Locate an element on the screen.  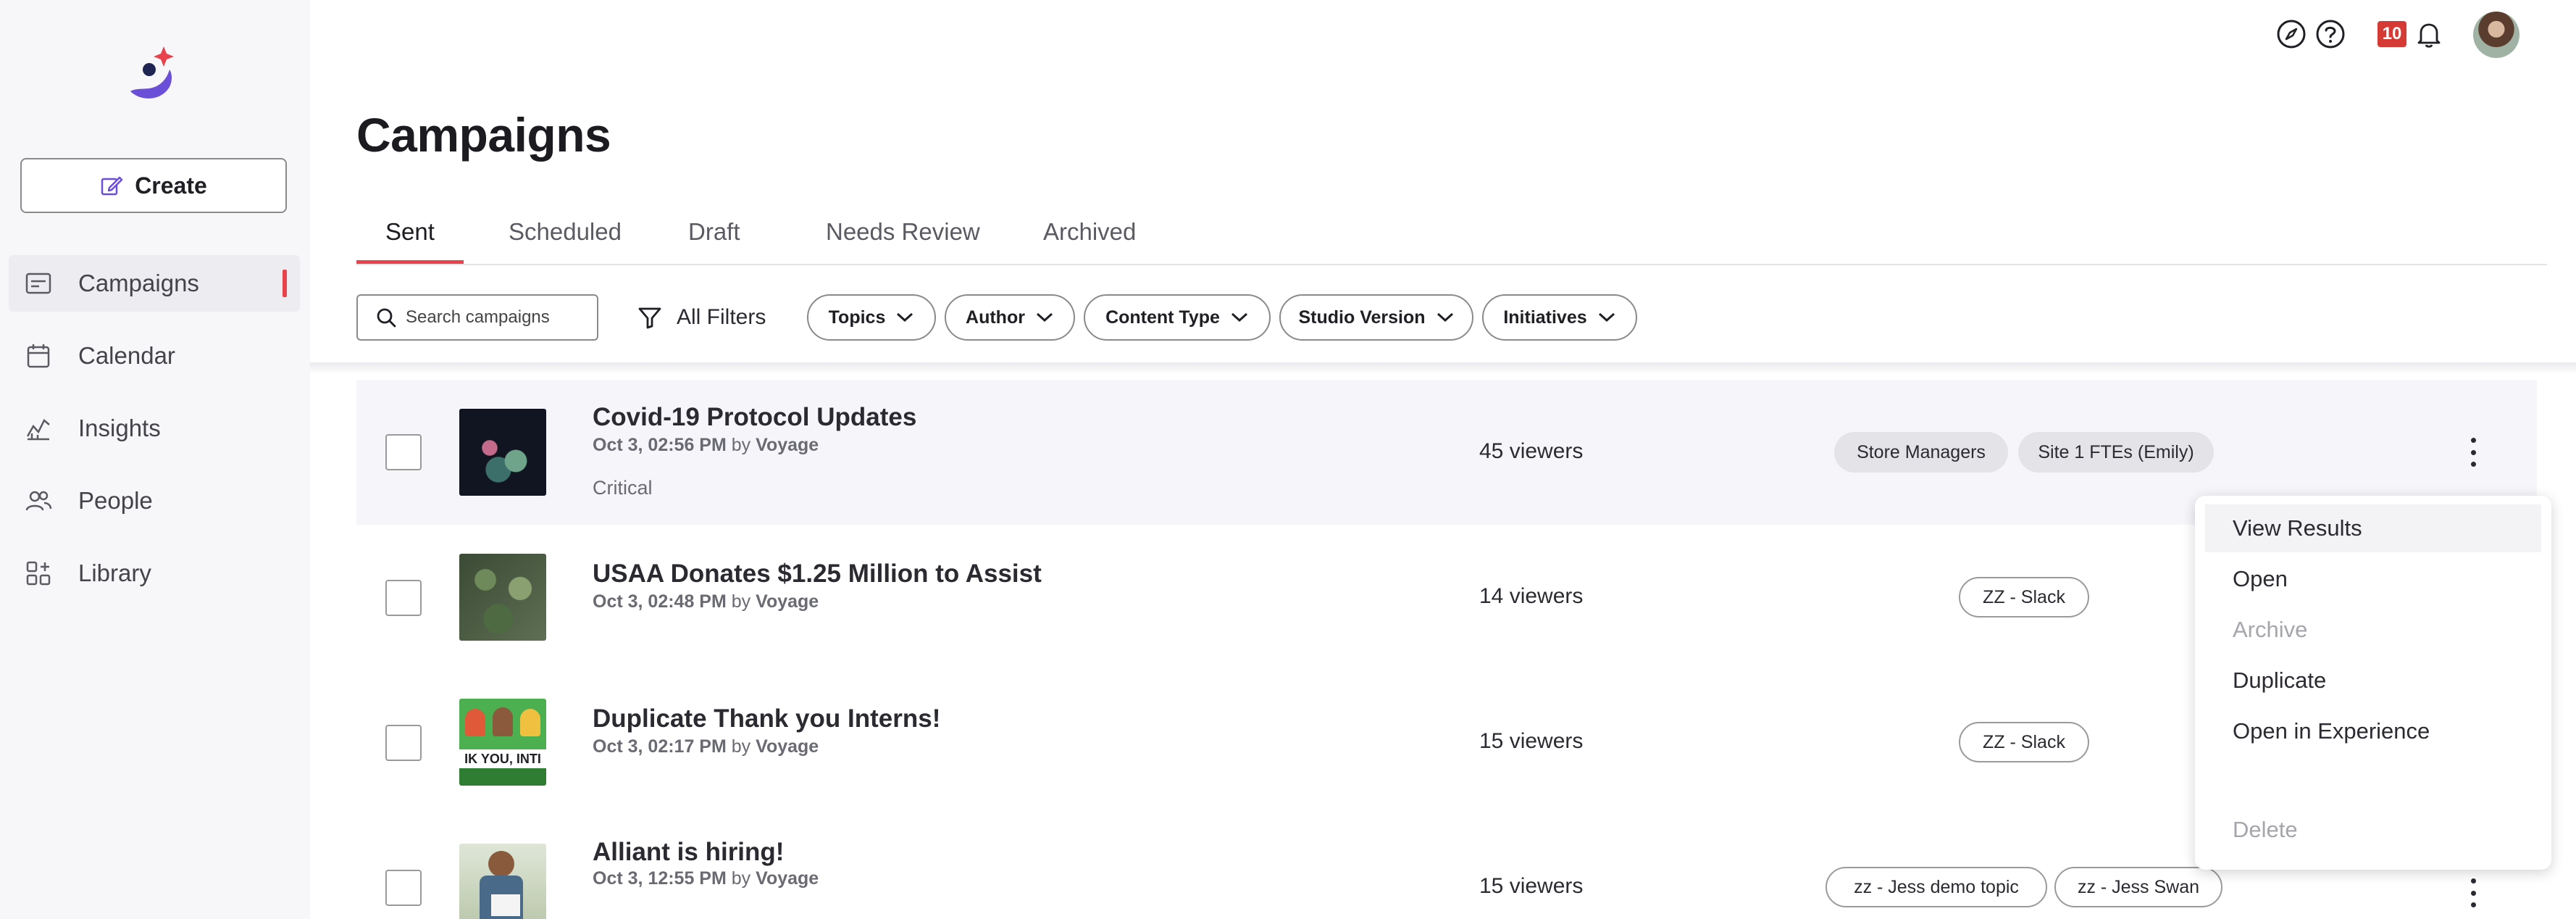
filter-icon is located at coordinates (649, 318).